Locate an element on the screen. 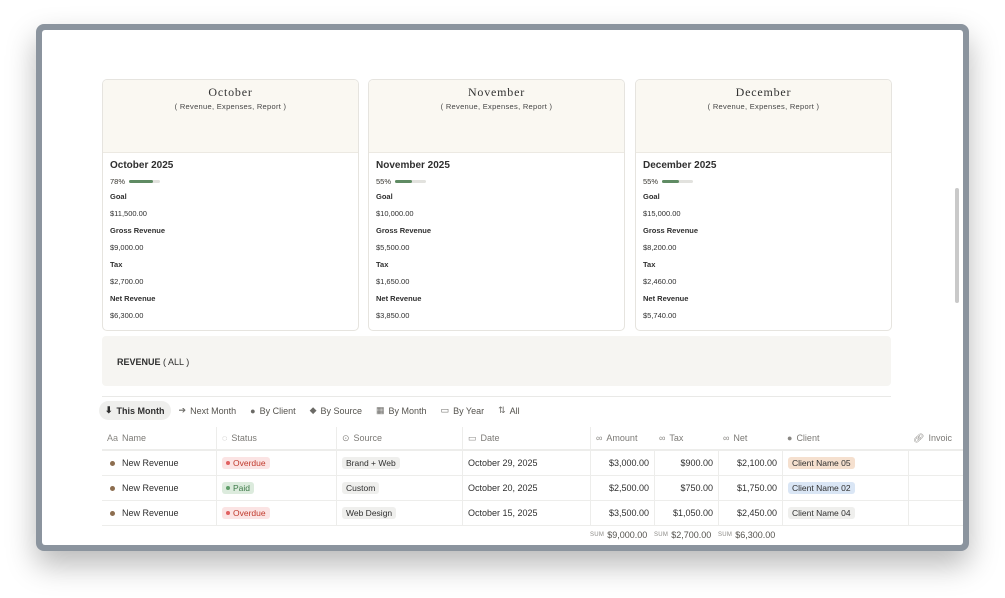 Image resolution: width=1005 pixels, height=598 pixels. gross-revenue-value: $9,000.00 is located at coordinates (127, 247).